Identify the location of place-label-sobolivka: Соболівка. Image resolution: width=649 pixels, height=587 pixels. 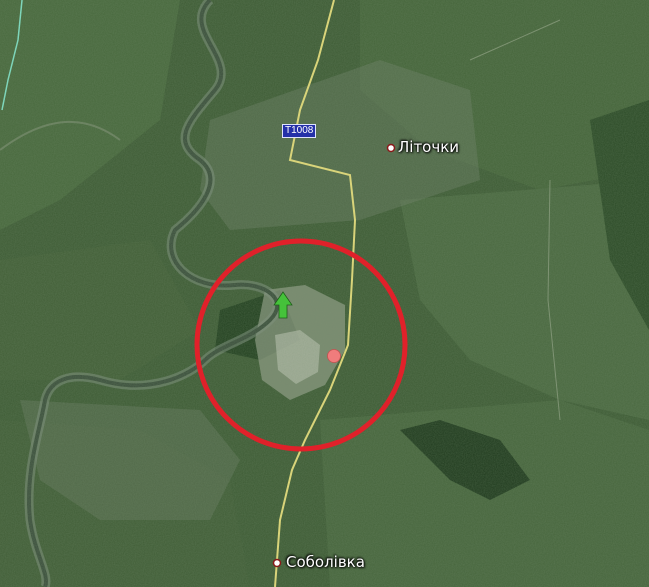
(325, 562).